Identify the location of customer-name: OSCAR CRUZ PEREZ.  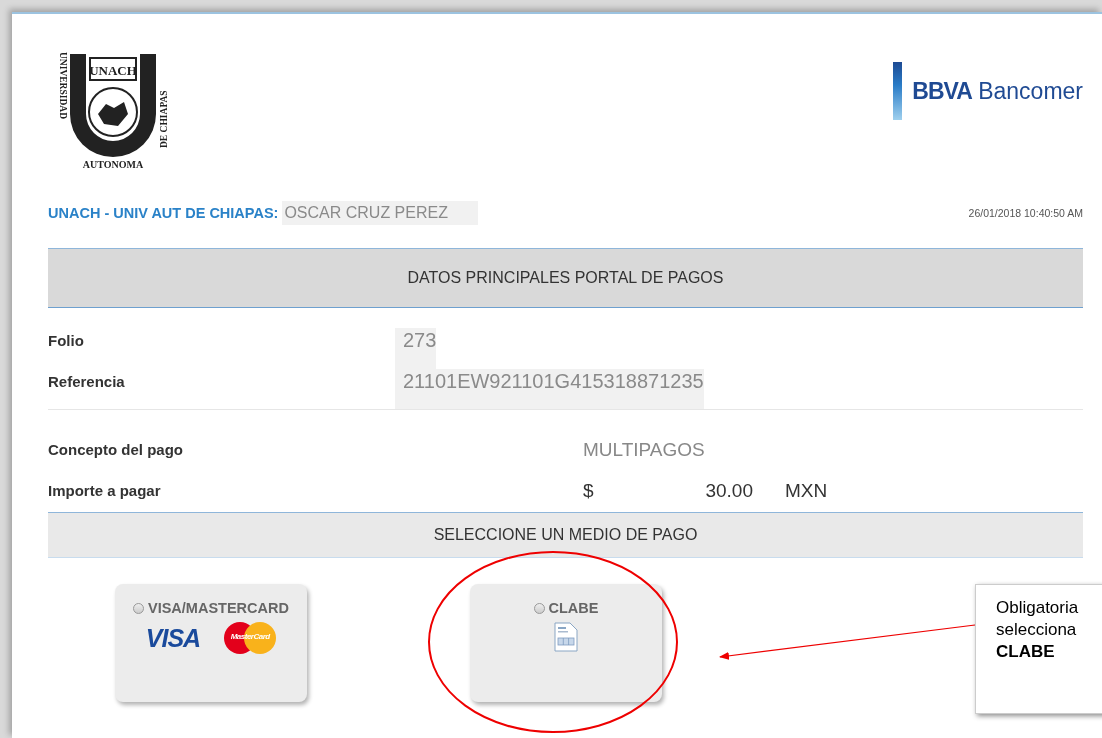
(380, 213).